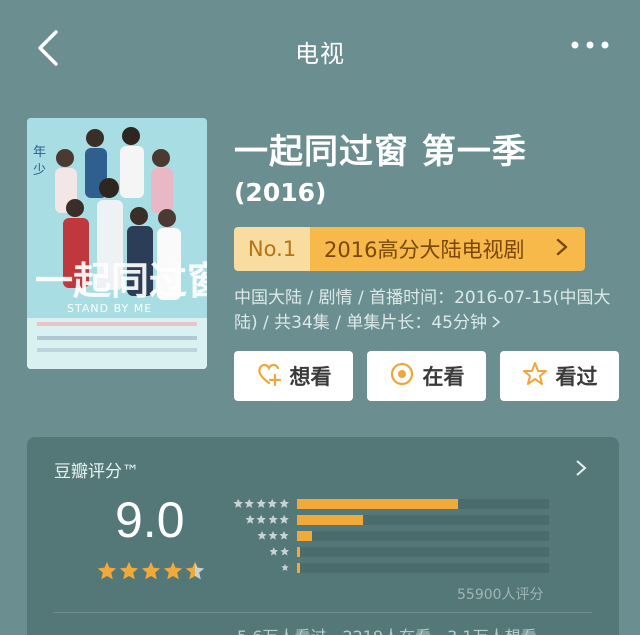  What do you see at coordinates (310, 377) in the screenshot?
I see `want-label: 想看` at bounding box center [310, 377].